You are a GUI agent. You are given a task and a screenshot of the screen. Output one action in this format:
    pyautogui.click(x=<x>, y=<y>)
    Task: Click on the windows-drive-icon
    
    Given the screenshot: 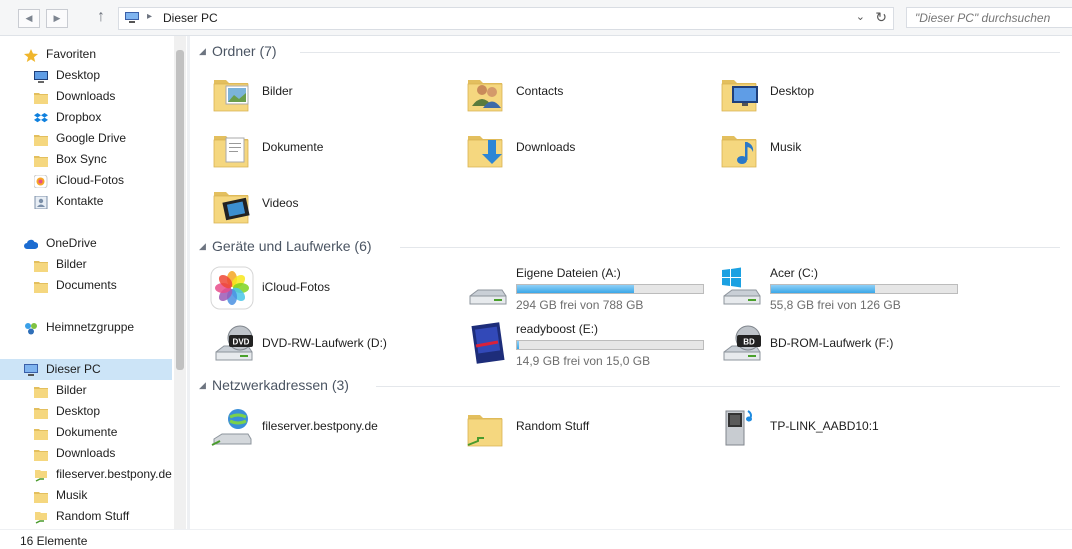 What is the action you would take?
    pyautogui.click(x=740, y=288)
    